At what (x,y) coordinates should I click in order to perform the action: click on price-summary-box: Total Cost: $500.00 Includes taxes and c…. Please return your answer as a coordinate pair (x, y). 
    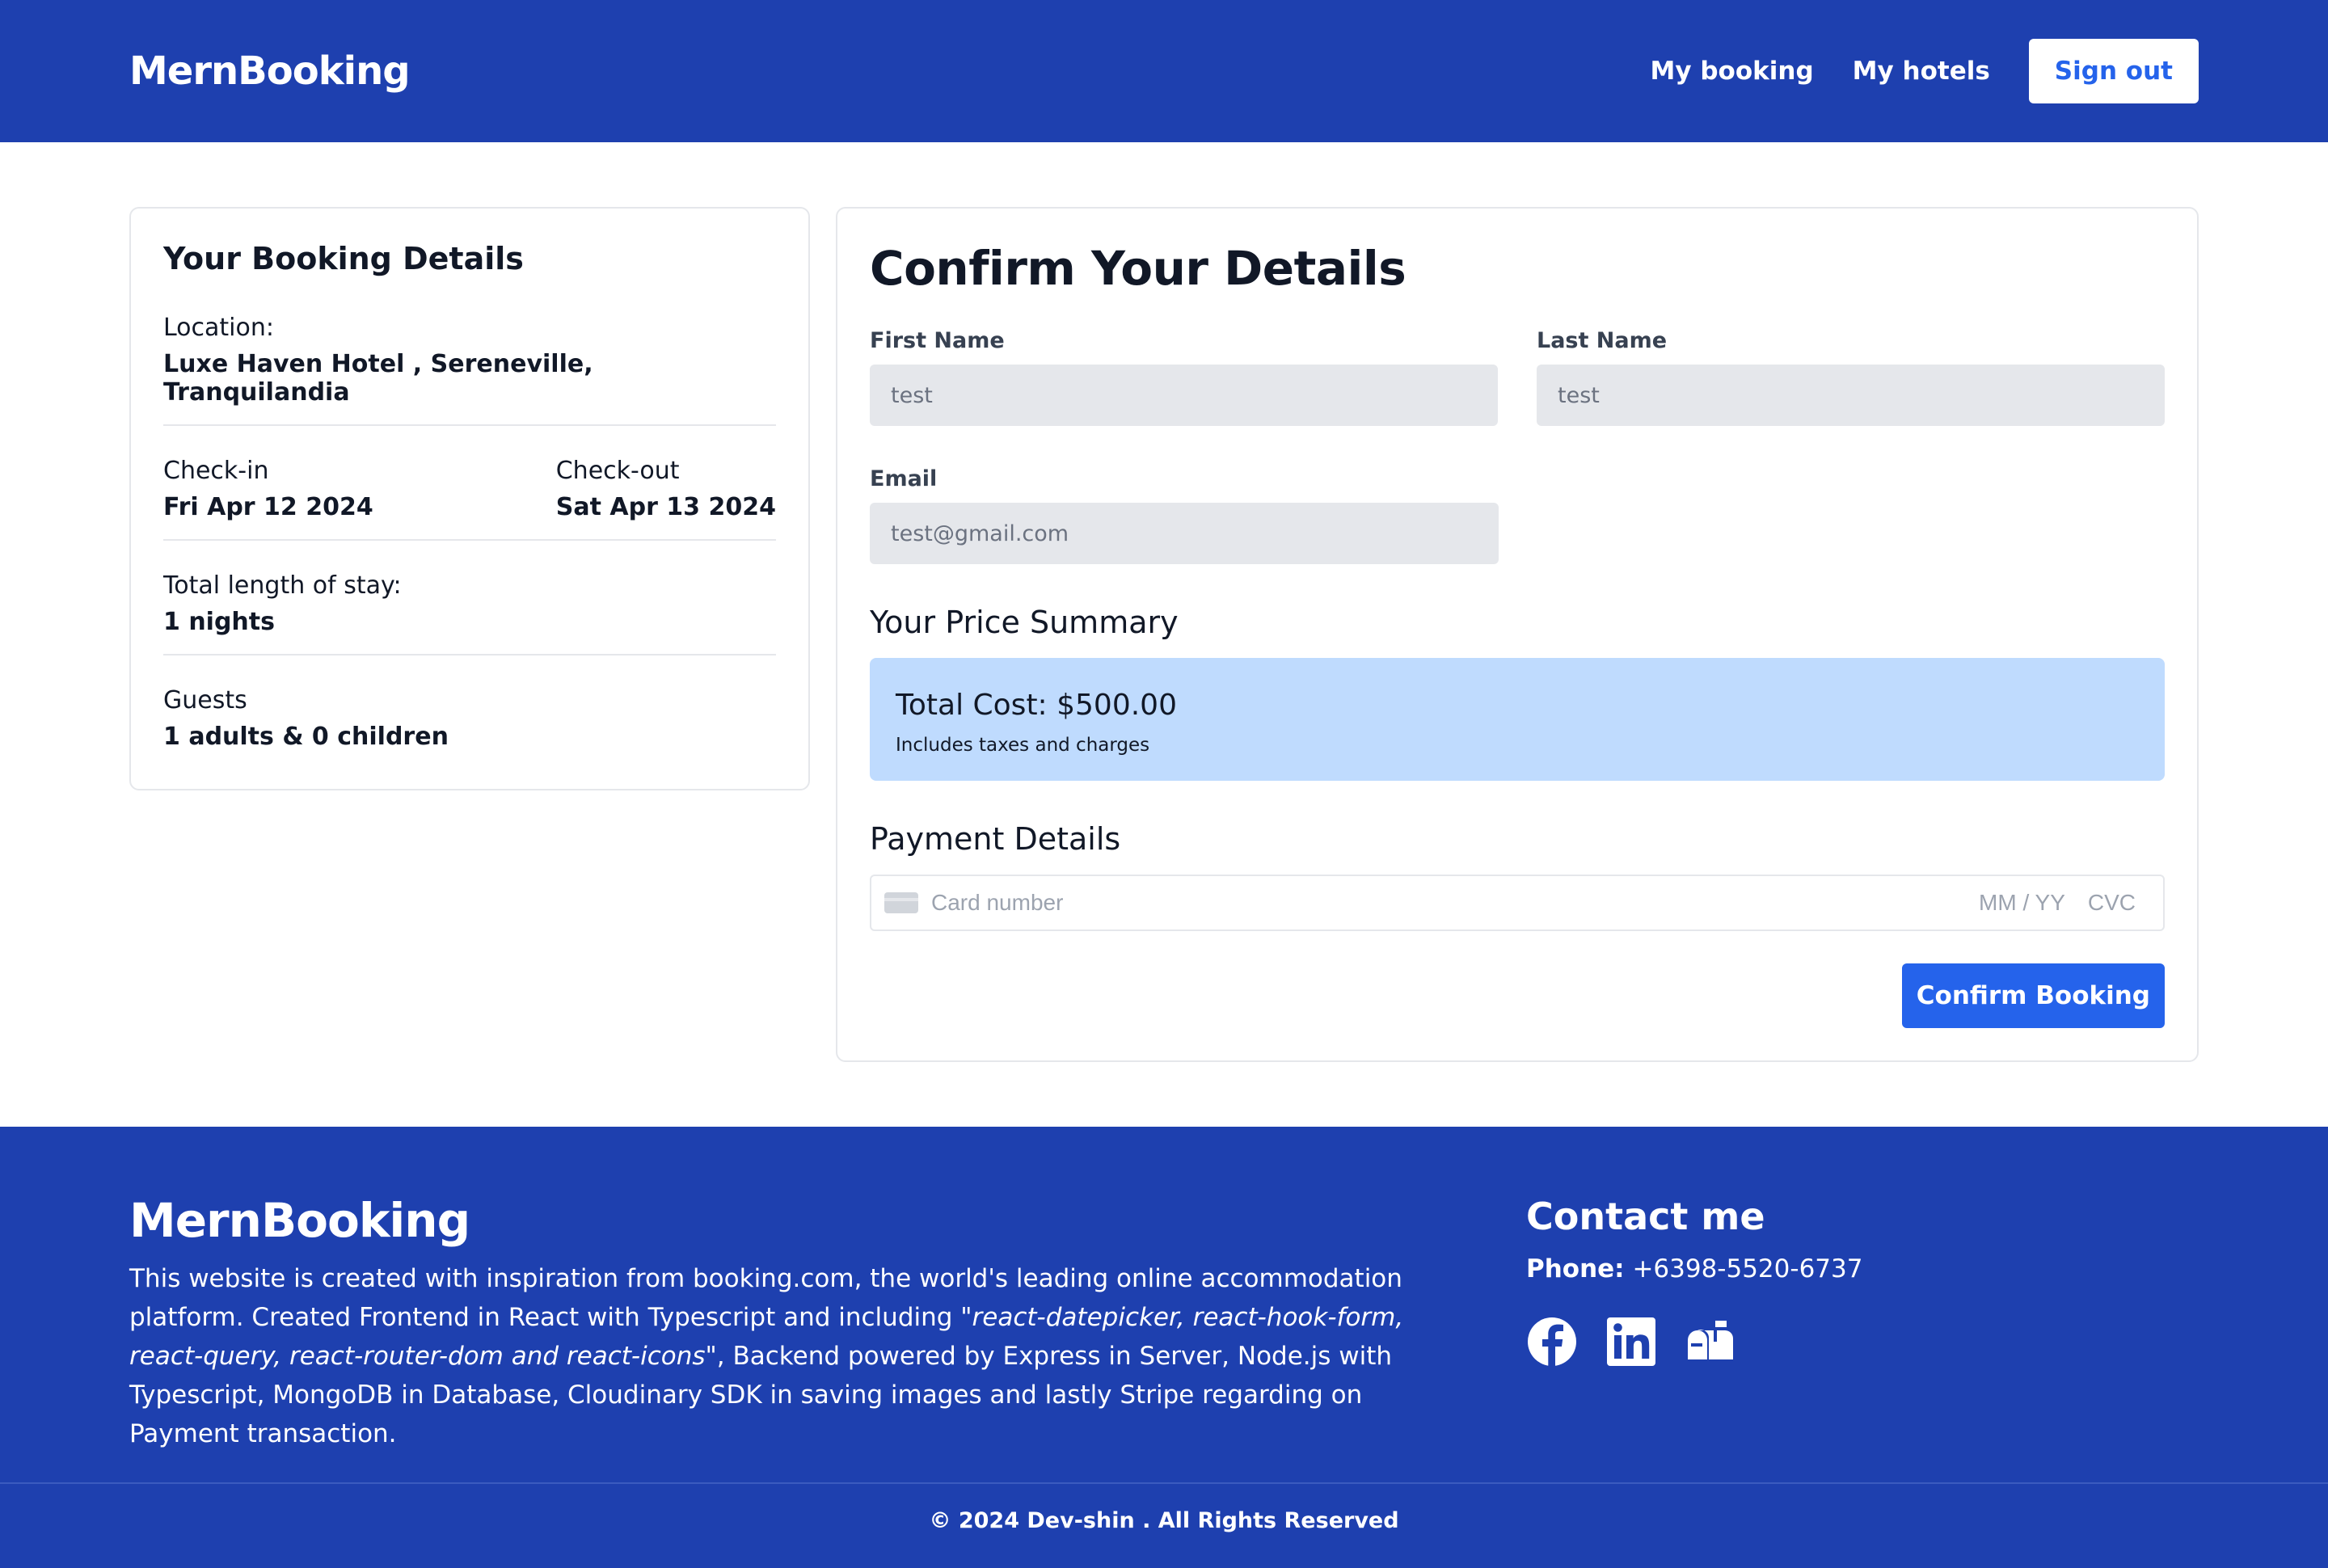
    Looking at the image, I should click on (1517, 719).